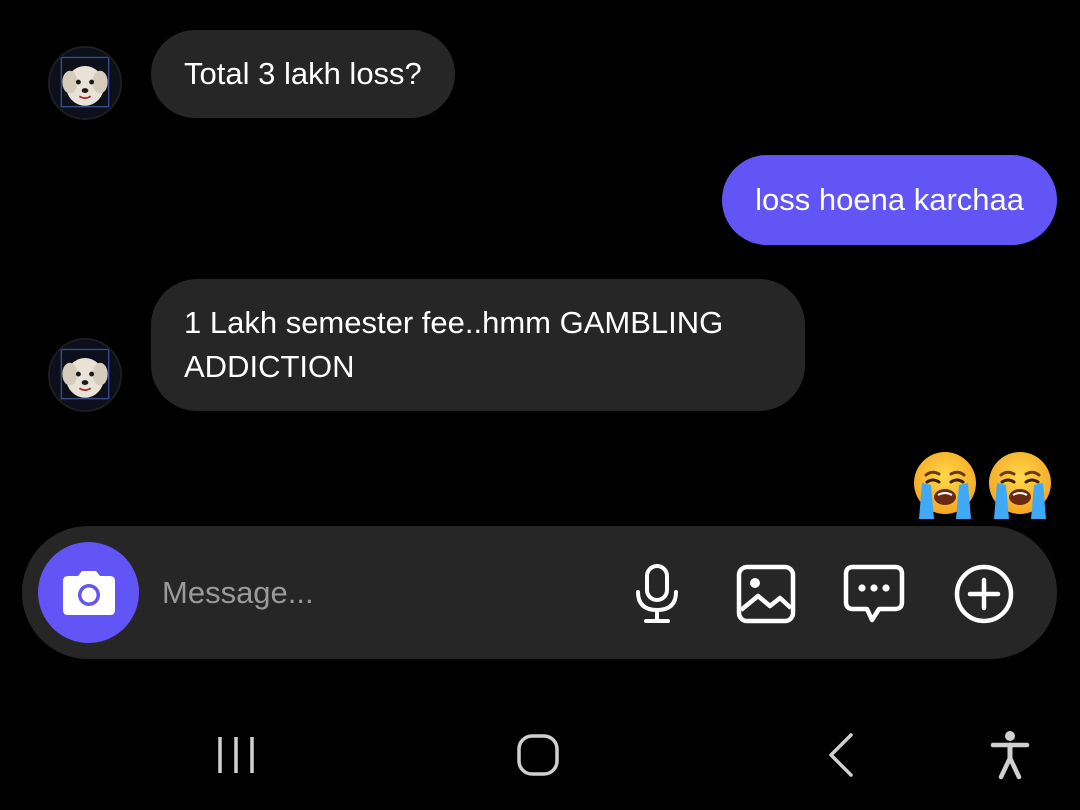  I want to click on sticker-icon, so click(874, 593).